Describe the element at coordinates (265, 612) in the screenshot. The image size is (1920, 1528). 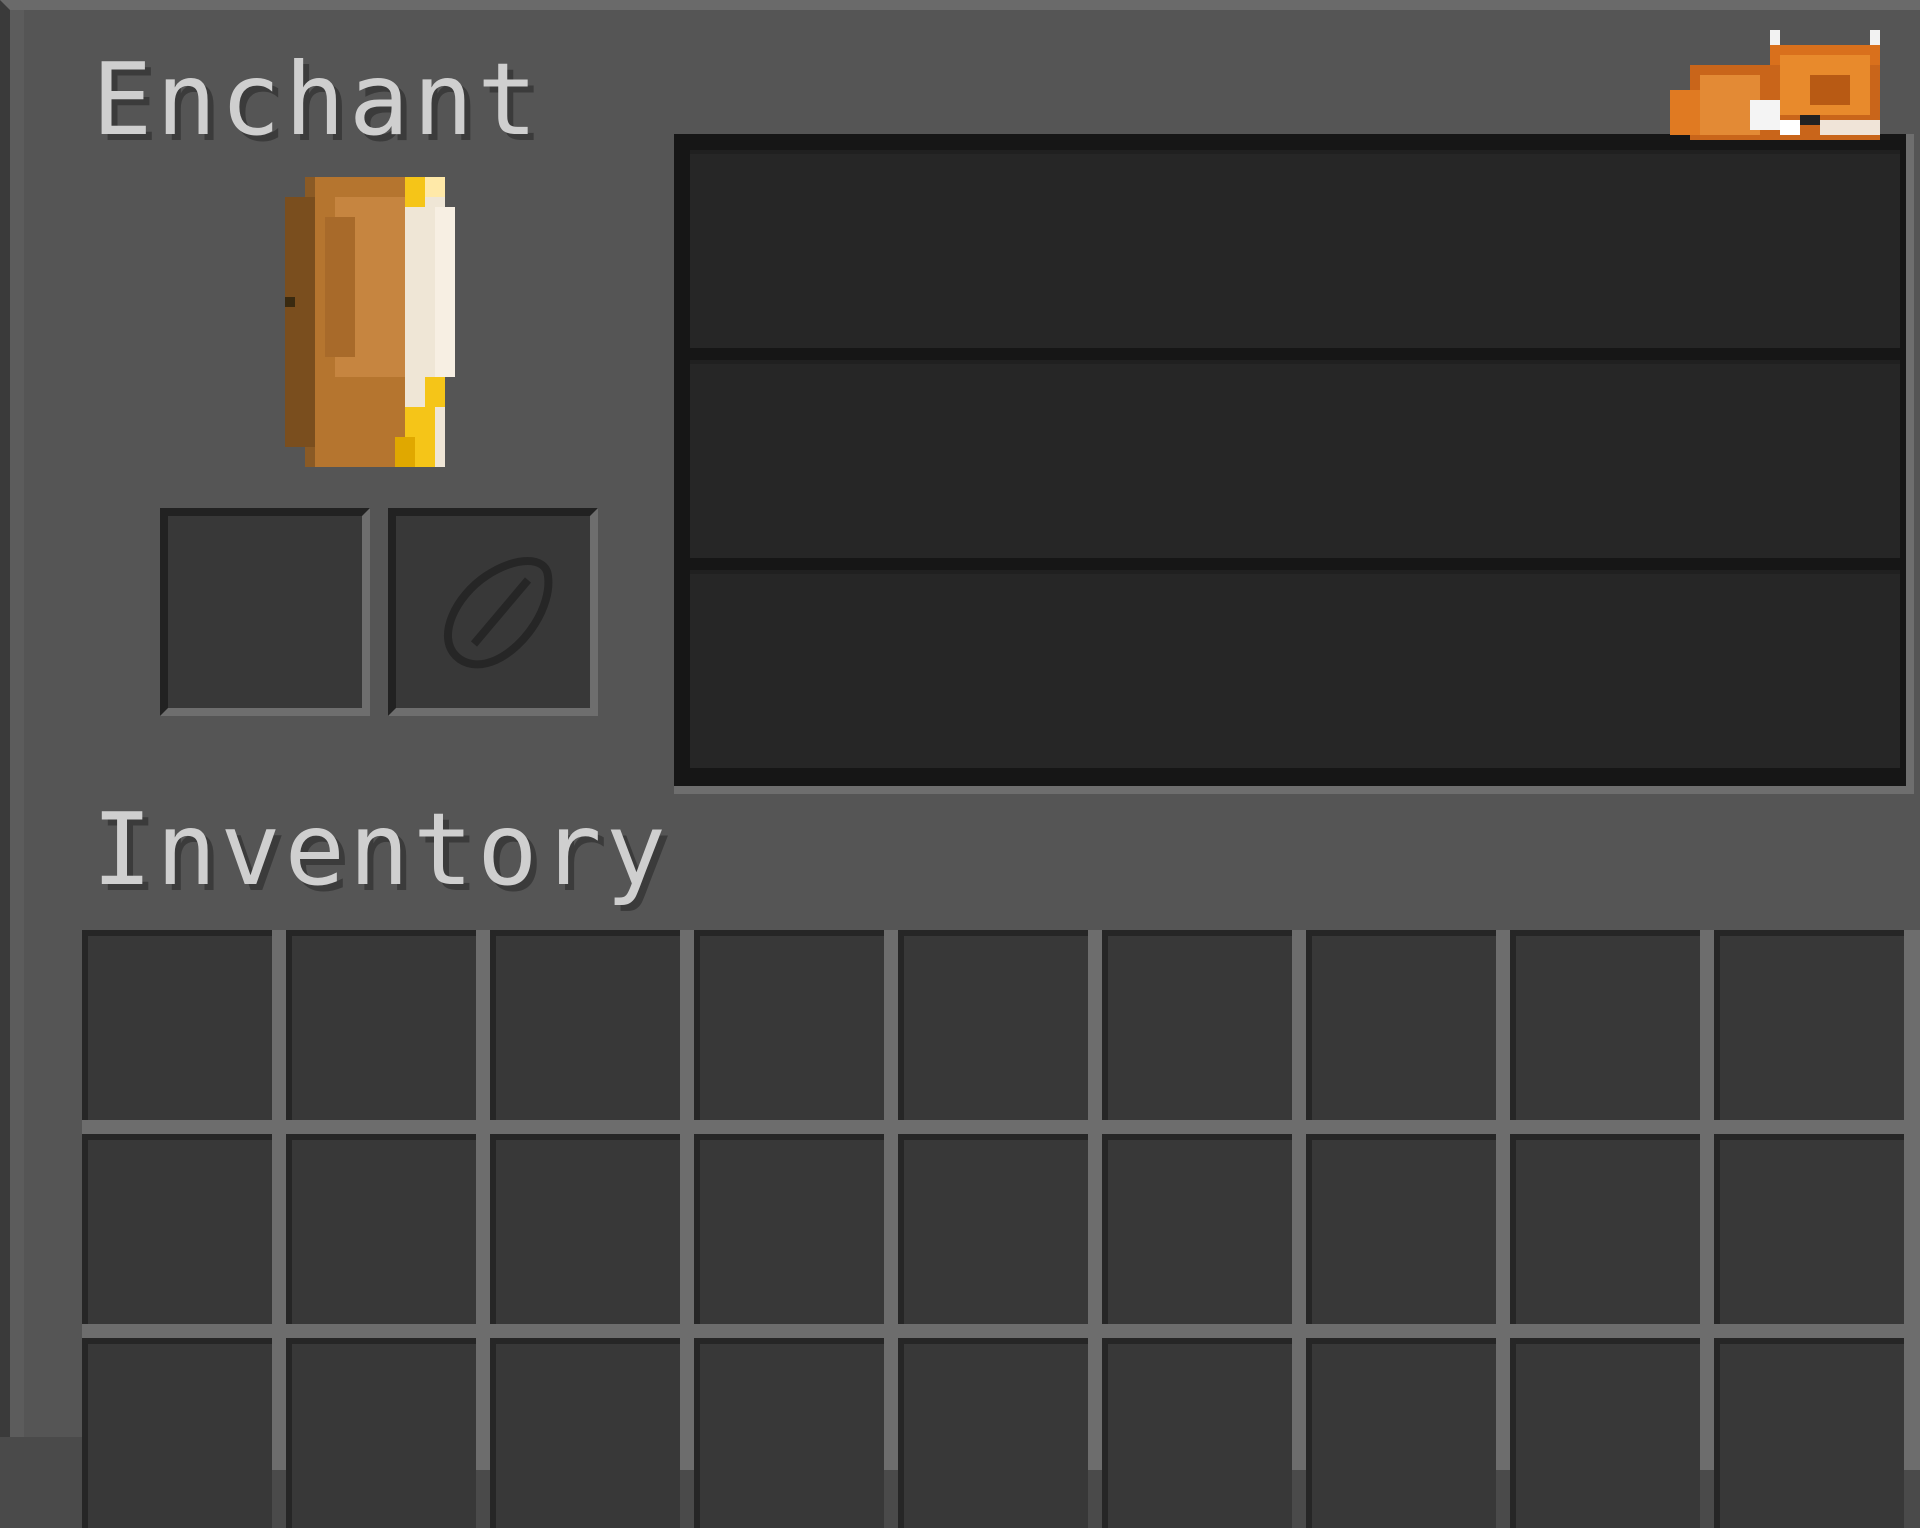
I see `item-slot` at that location.